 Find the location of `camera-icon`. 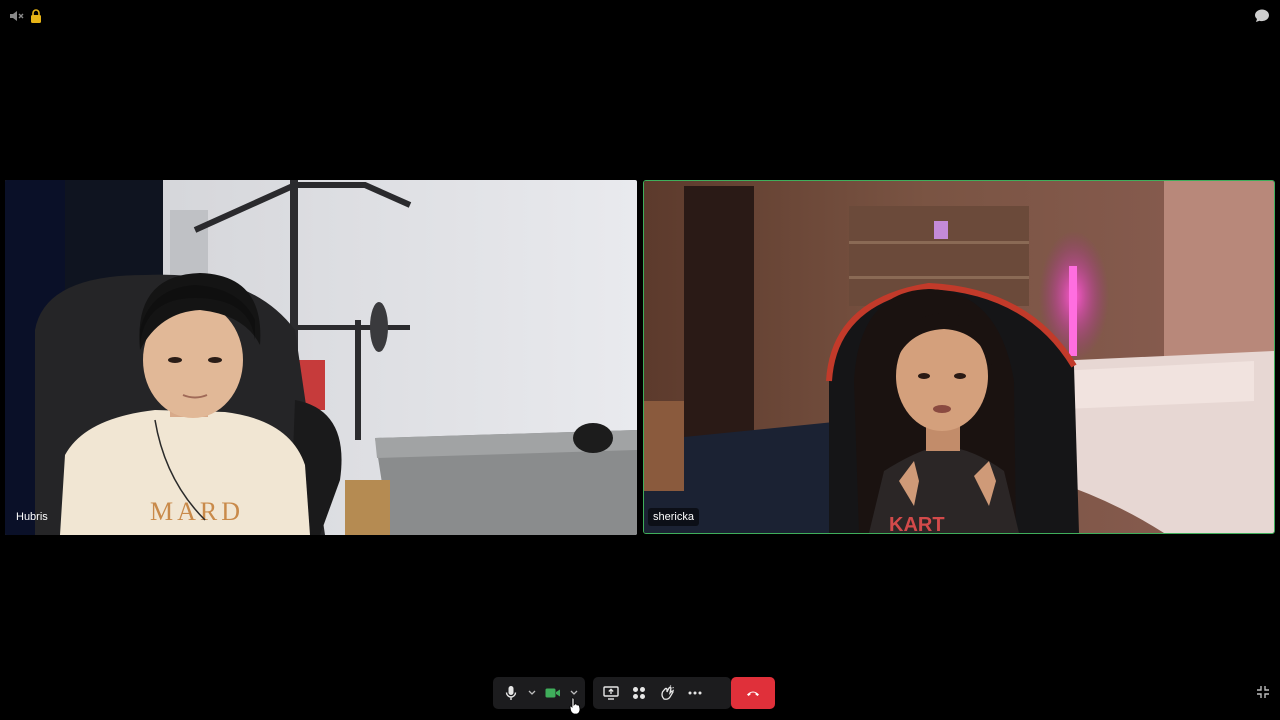

camera-icon is located at coordinates (553, 693).